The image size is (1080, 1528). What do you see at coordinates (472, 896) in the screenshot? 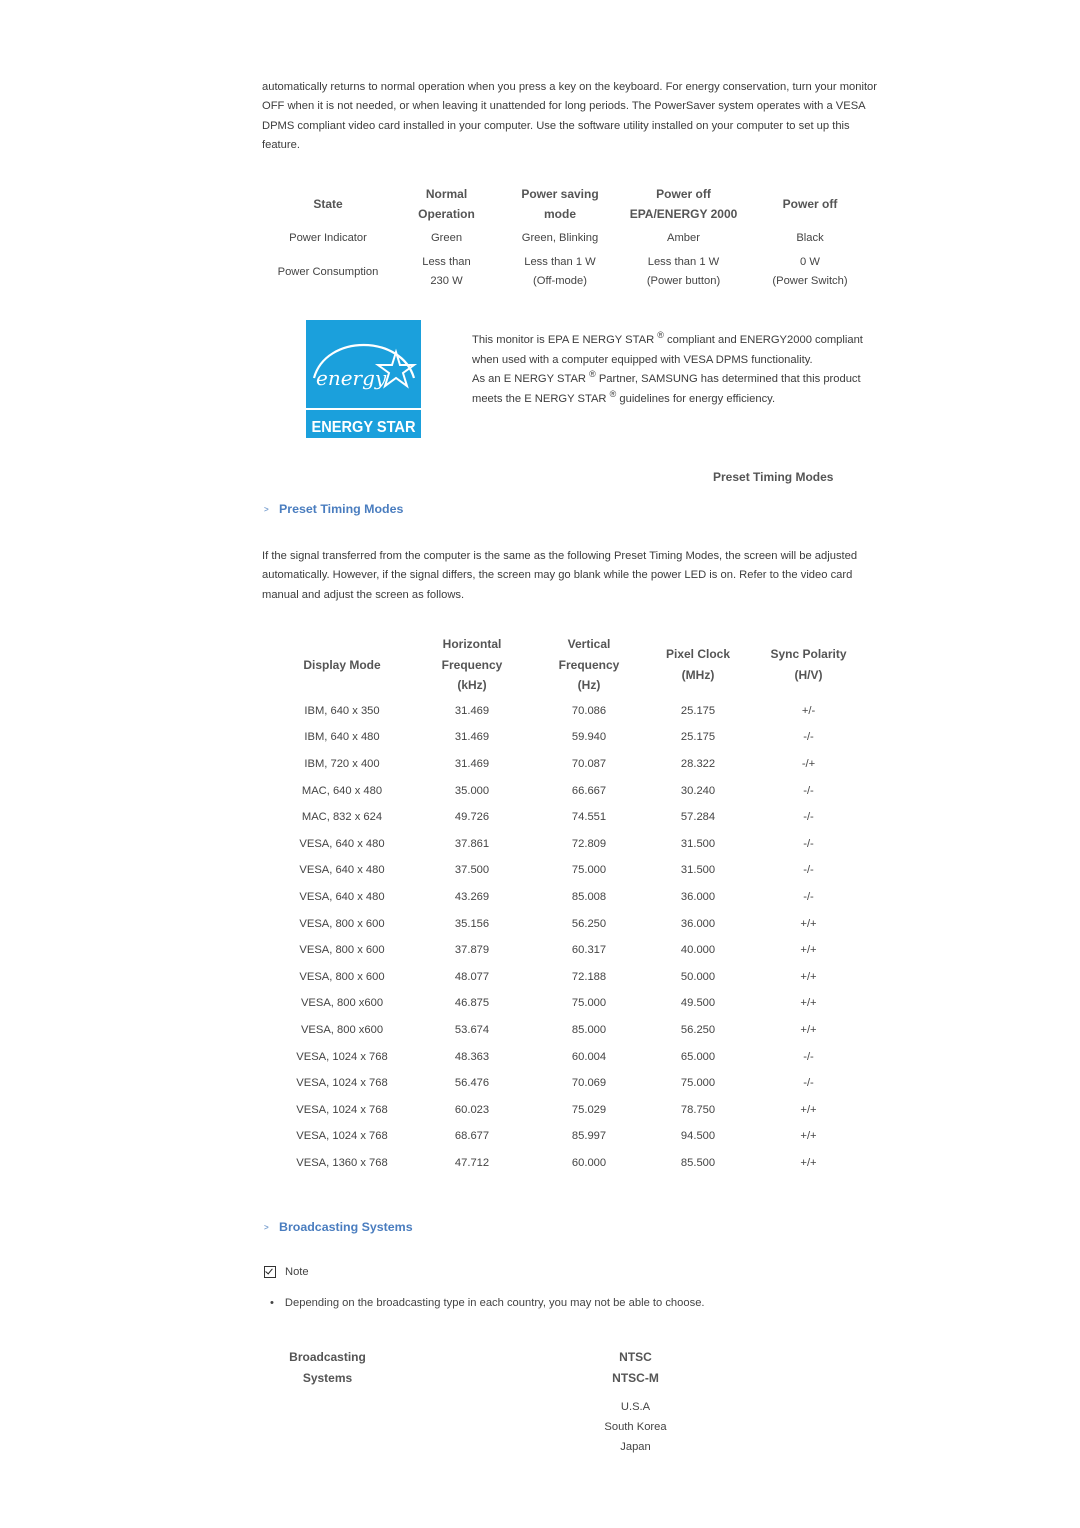
I see `table-cell: 43.269` at bounding box center [472, 896].